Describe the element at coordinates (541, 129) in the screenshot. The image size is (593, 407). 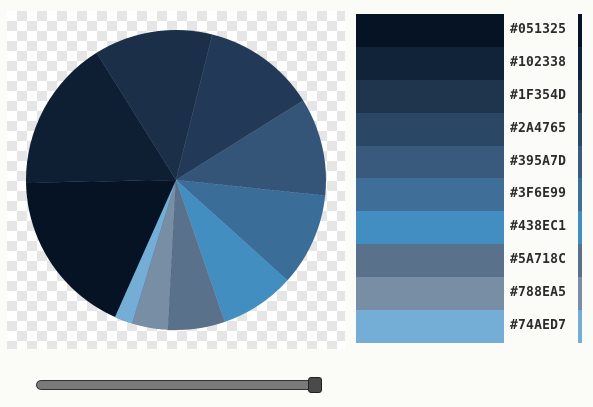
I see `swatch-hex-label: #2A4765` at that location.